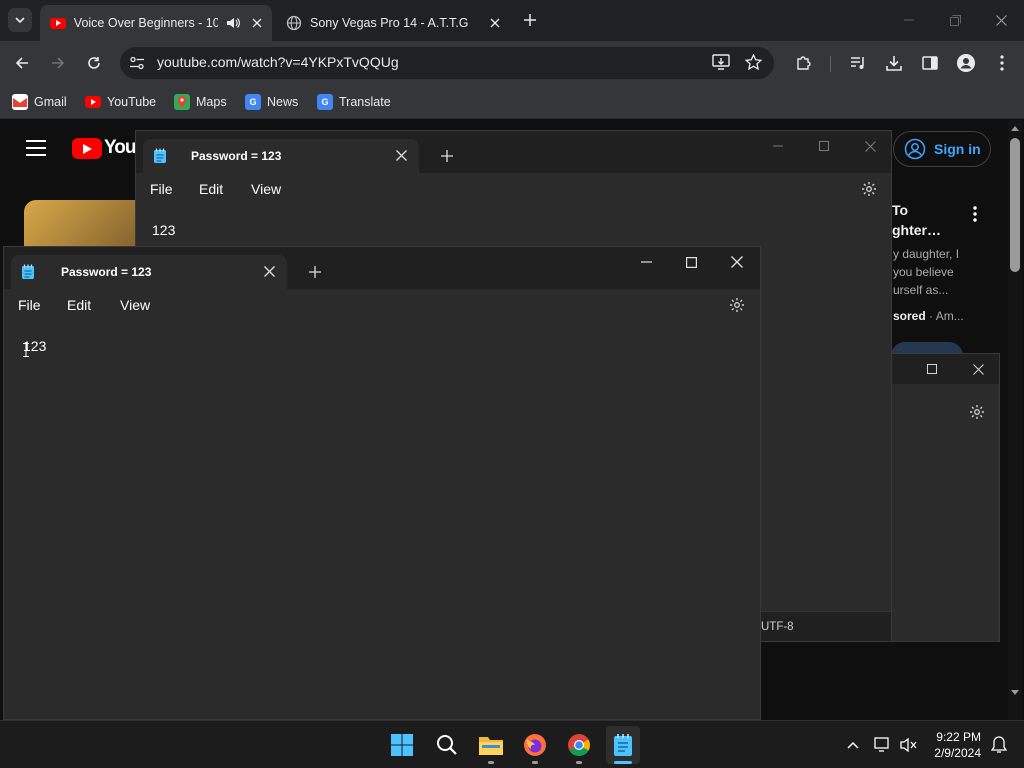 This screenshot has height=768, width=1024. I want to click on bookmark-label: News, so click(283, 102).